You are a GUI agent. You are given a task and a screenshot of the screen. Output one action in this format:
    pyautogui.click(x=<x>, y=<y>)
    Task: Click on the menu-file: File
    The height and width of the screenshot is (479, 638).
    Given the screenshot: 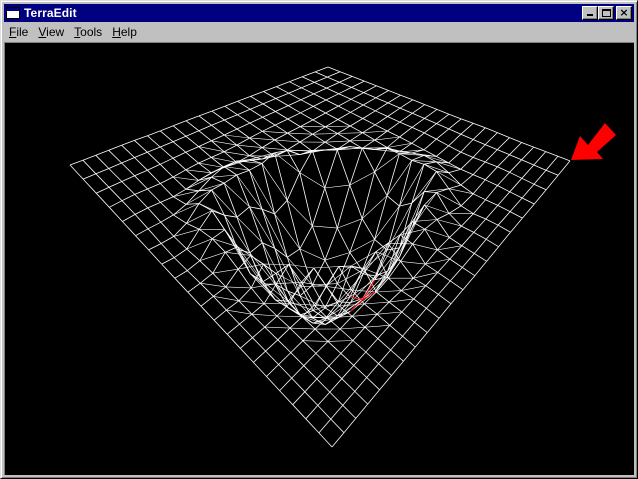 What is the action you would take?
    pyautogui.click(x=18, y=32)
    